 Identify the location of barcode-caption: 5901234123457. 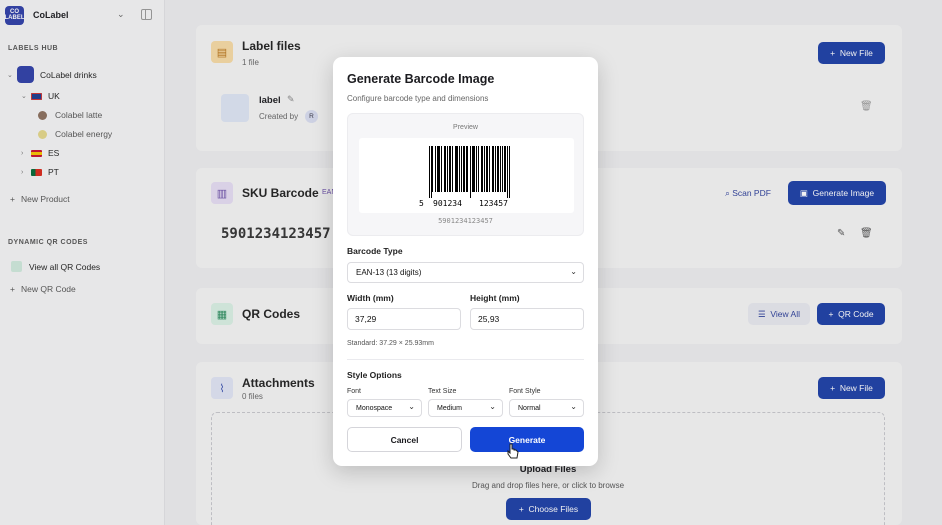
(465, 221).